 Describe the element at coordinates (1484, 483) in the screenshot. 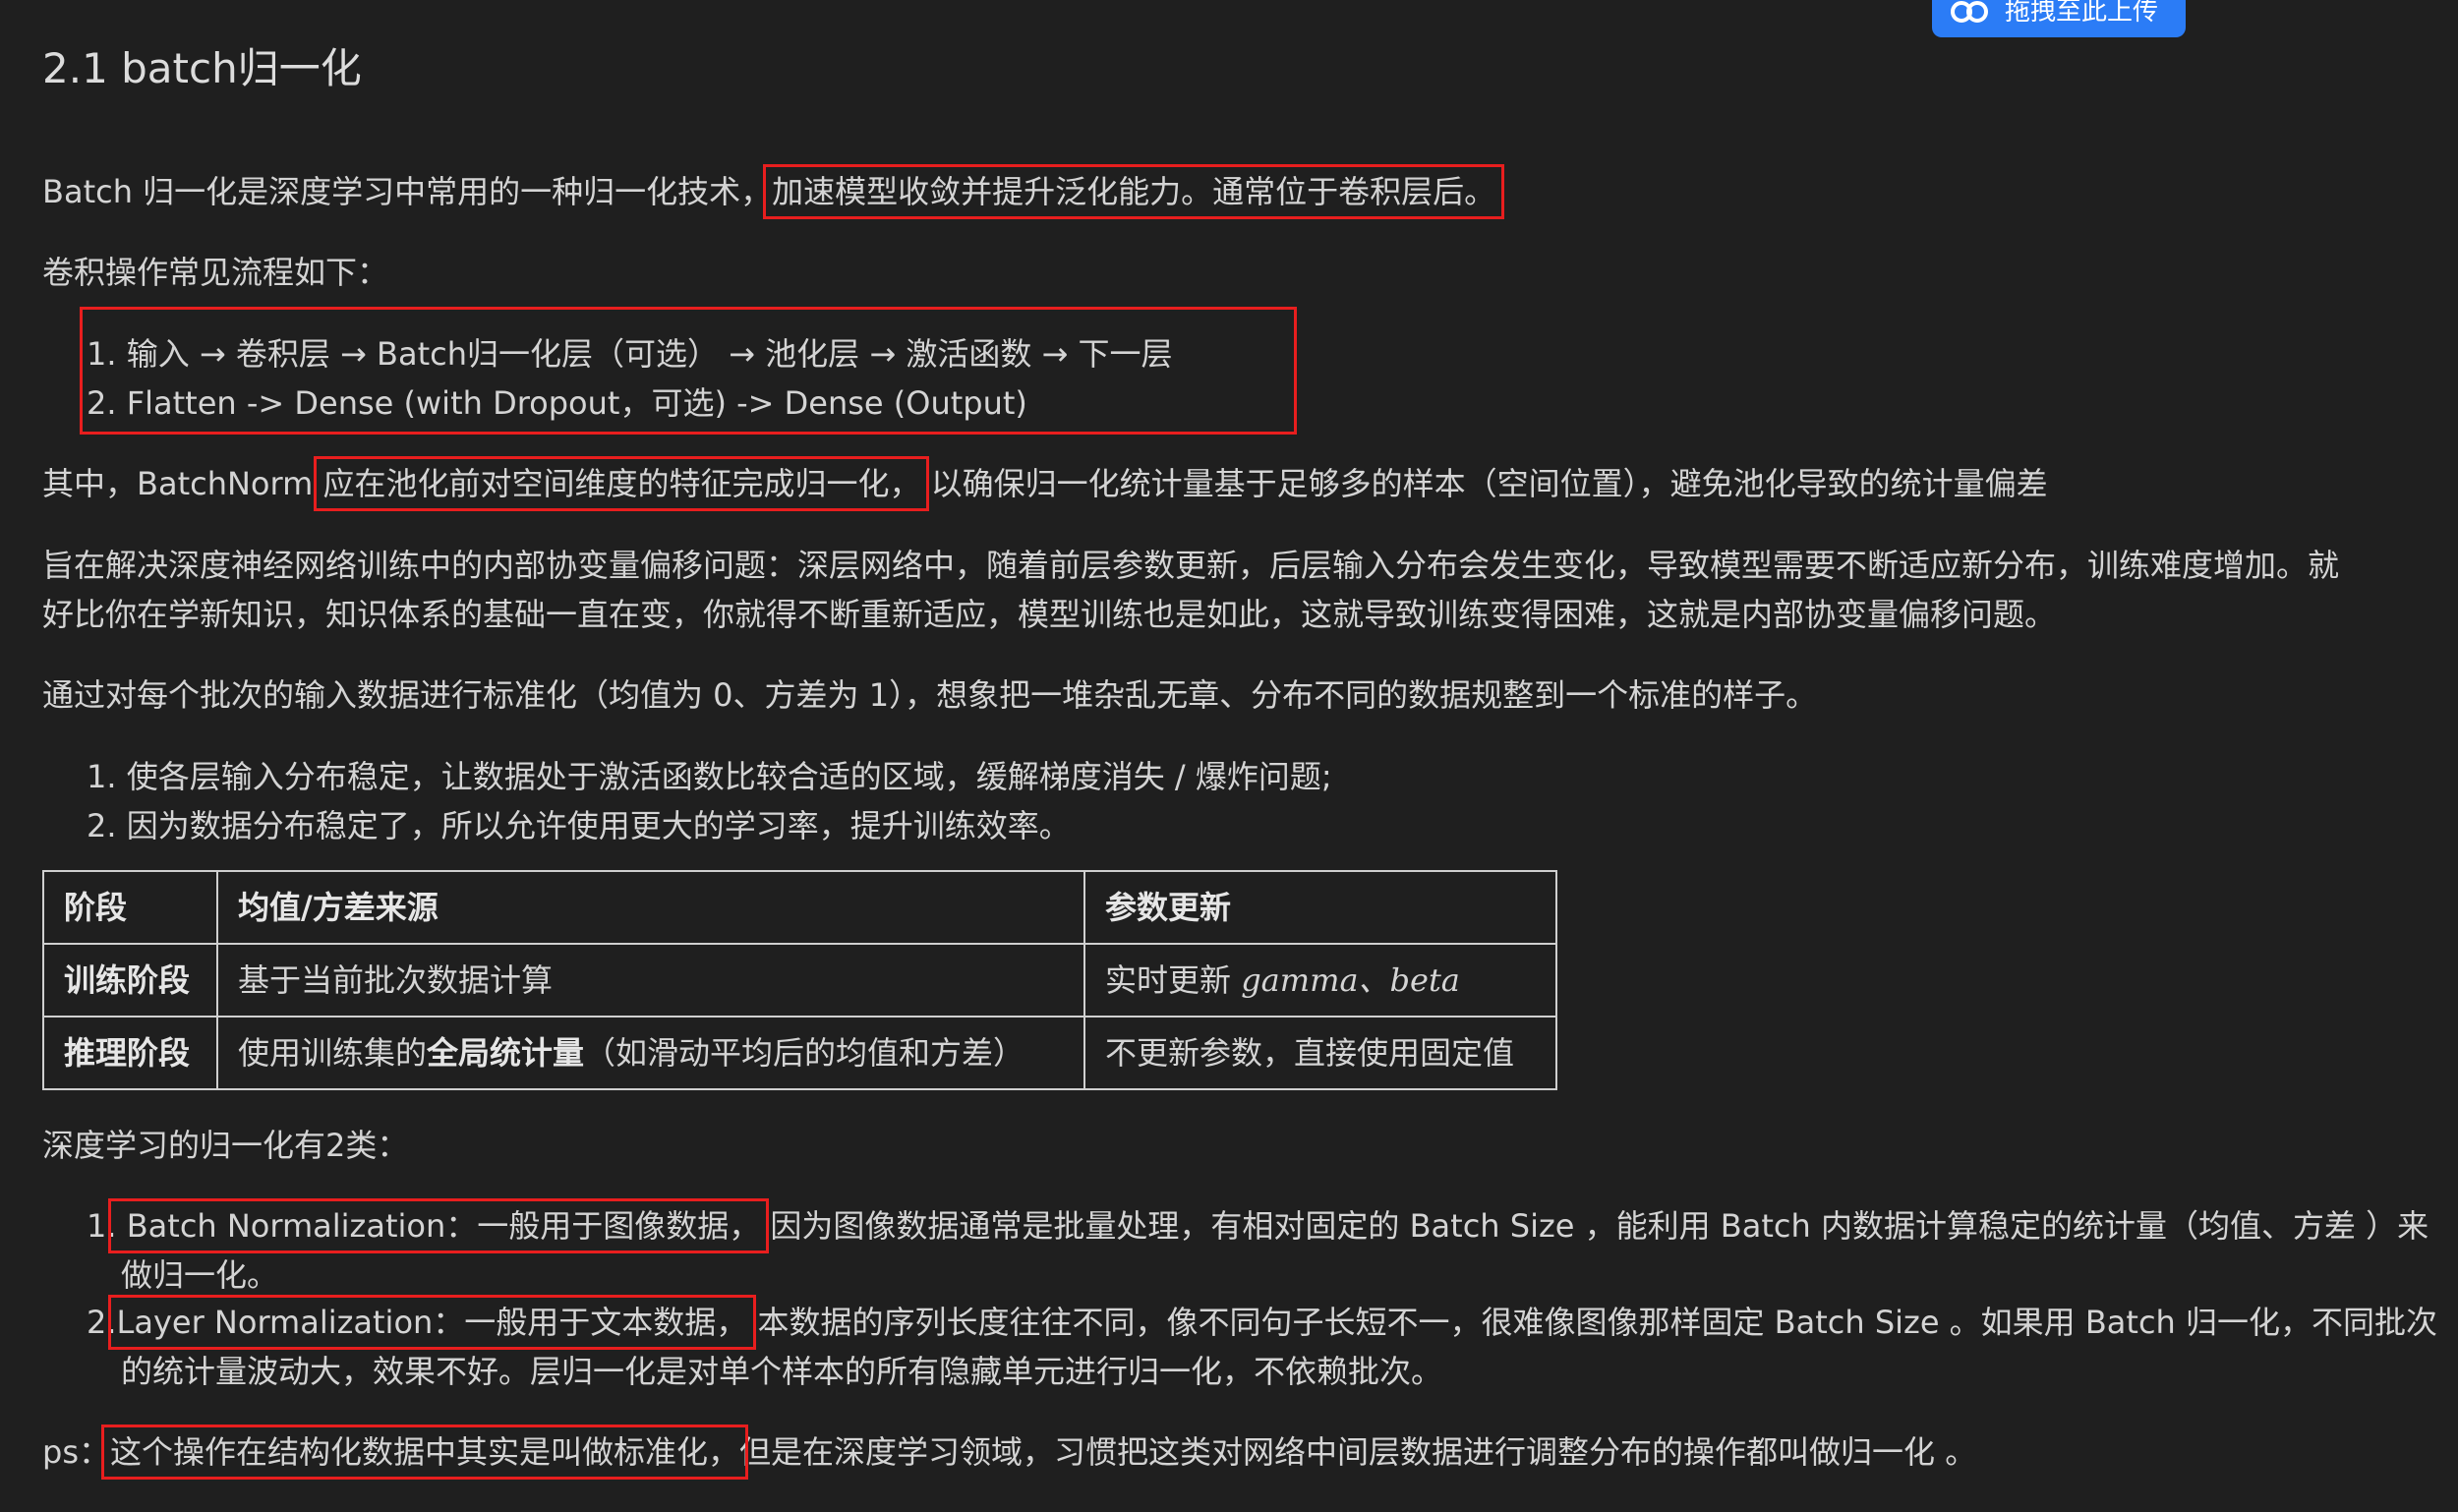

I see `batchnorm-text-after: 以确保归一化统计量基于足够多的样本（空间位置），避免池化导致的统计量偏差` at that location.